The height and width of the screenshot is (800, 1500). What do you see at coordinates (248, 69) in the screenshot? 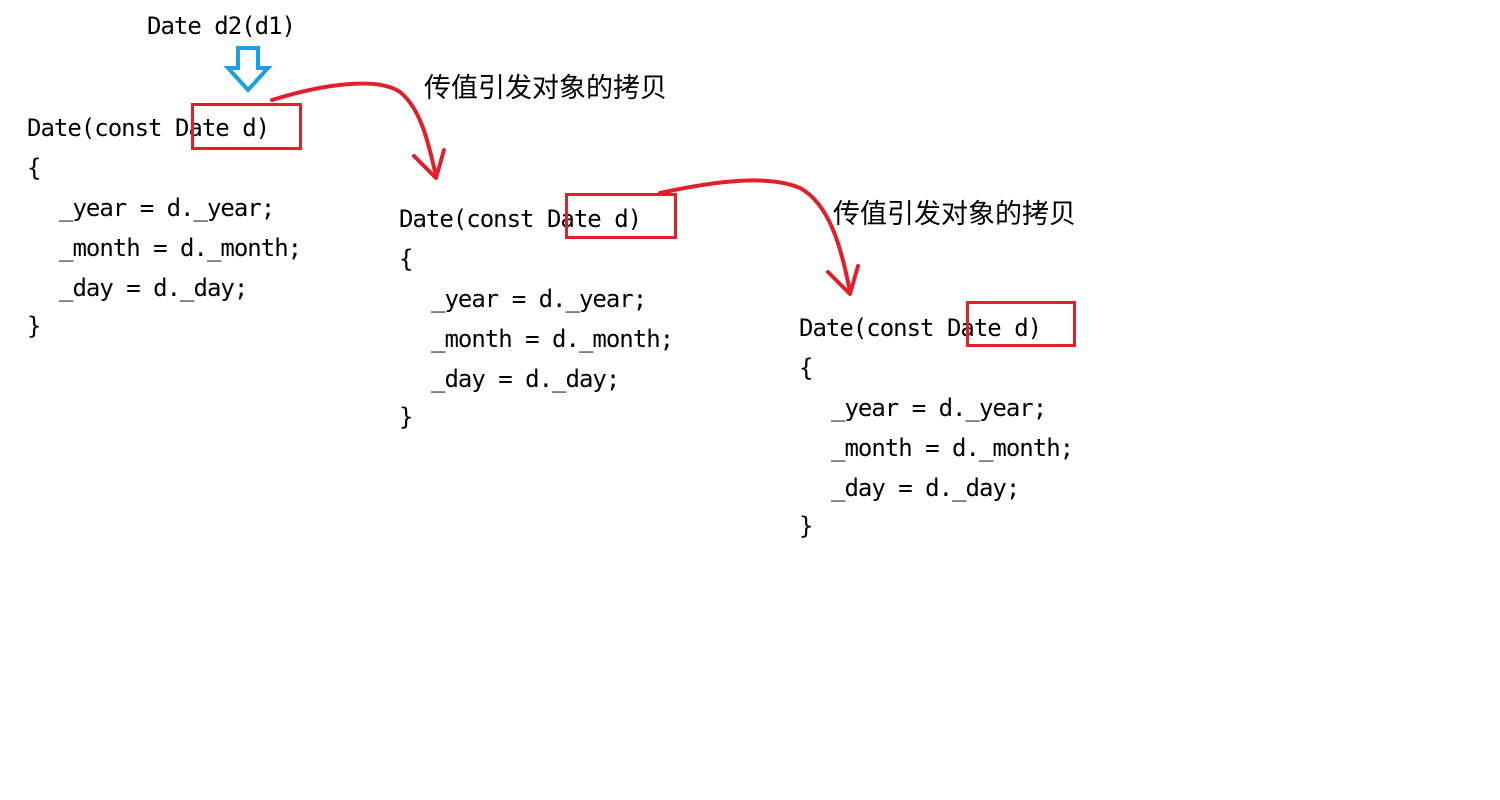
I see `down-arrow-icon` at bounding box center [248, 69].